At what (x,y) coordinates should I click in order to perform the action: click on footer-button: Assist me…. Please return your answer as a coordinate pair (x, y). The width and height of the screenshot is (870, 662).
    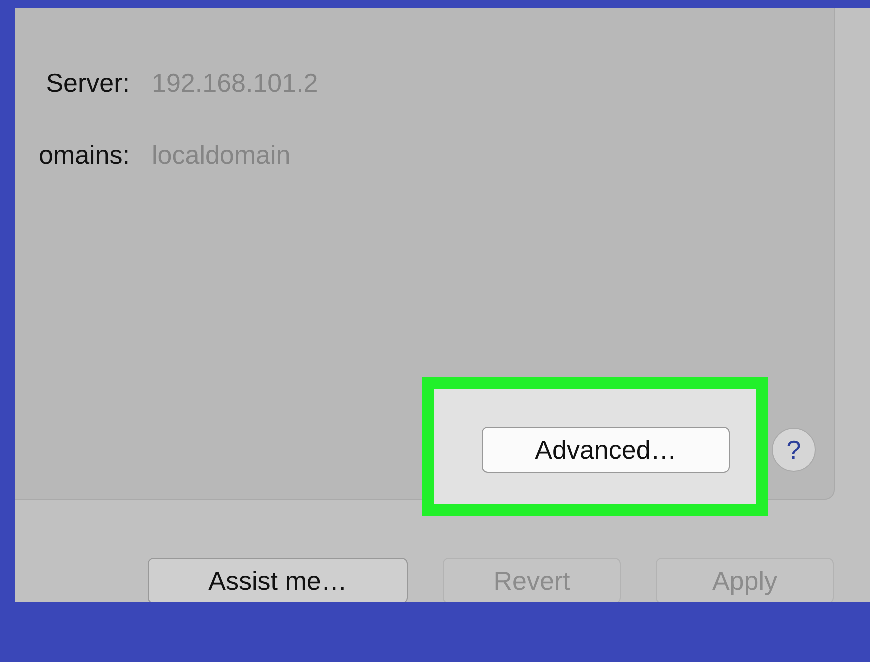
    Looking at the image, I should click on (278, 581).